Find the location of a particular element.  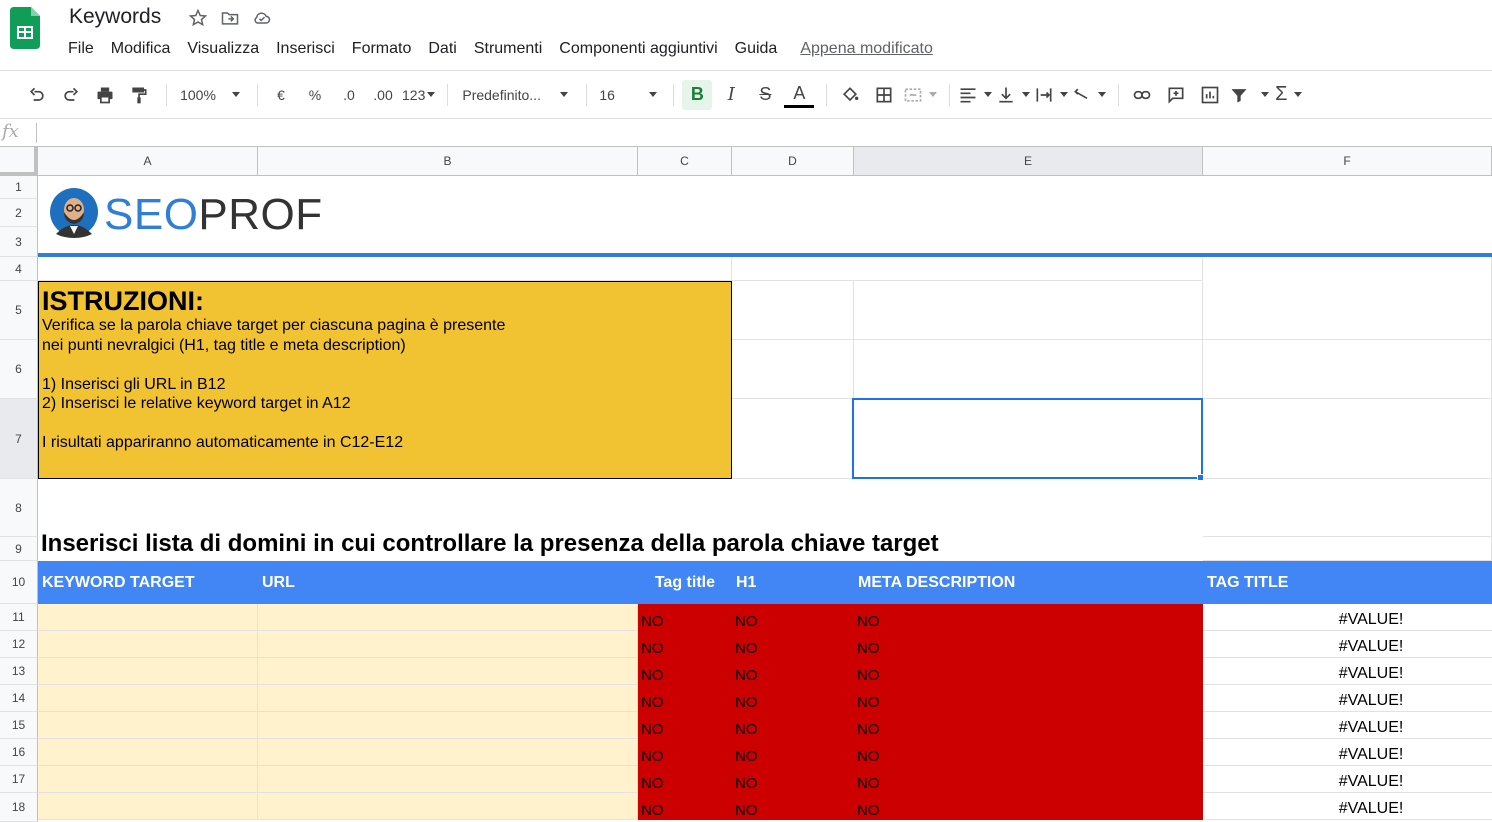

column-header-a: A is located at coordinates (148, 161).